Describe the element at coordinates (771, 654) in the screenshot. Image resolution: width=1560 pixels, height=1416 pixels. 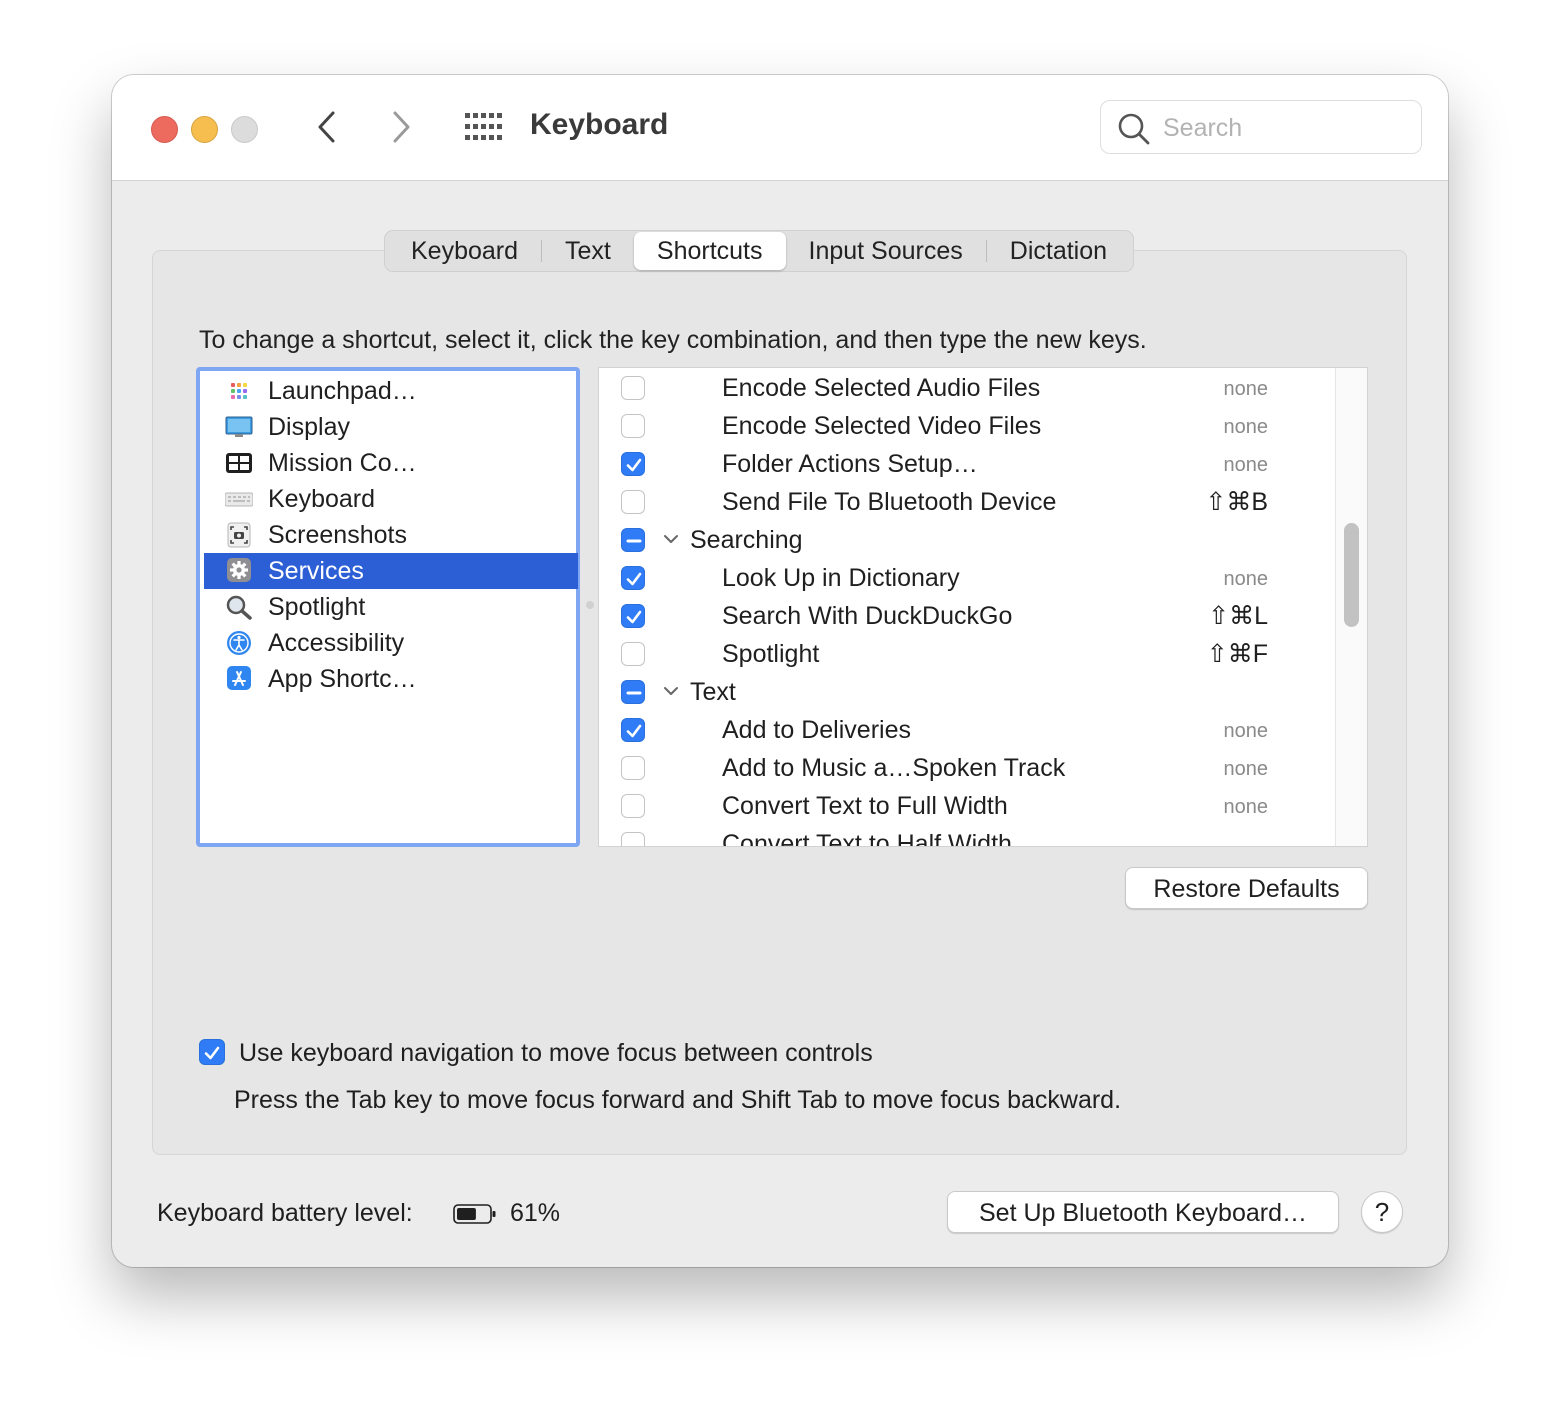
I see `service-name: Spotlight` at that location.